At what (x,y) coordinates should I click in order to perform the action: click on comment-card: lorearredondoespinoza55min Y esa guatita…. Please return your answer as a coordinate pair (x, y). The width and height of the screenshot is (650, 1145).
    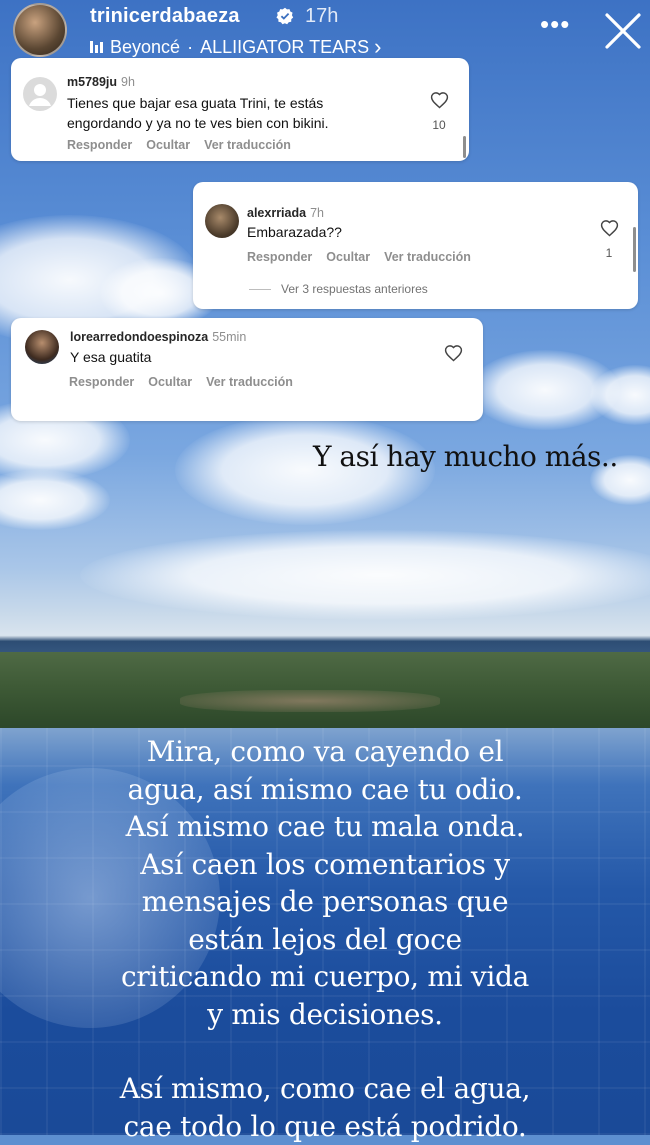
    Looking at the image, I should click on (247, 369).